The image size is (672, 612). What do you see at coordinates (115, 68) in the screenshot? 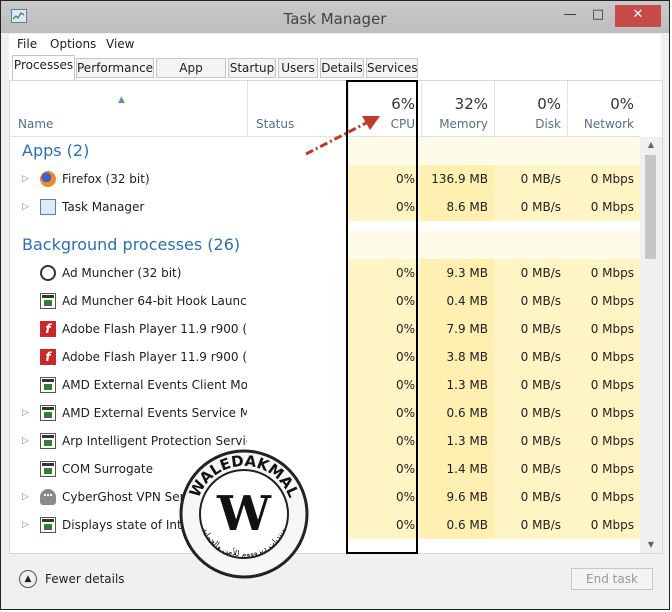
I see `tab-performance: Performance` at bounding box center [115, 68].